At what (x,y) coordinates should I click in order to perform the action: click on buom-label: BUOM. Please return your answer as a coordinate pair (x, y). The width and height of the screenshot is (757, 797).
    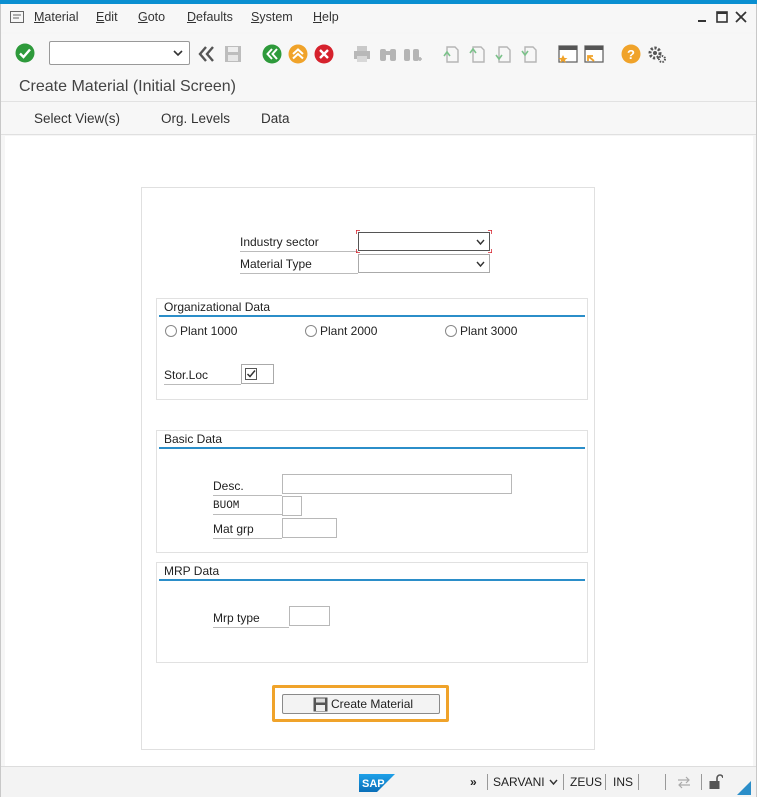
    Looking at the image, I should click on (247, 507).